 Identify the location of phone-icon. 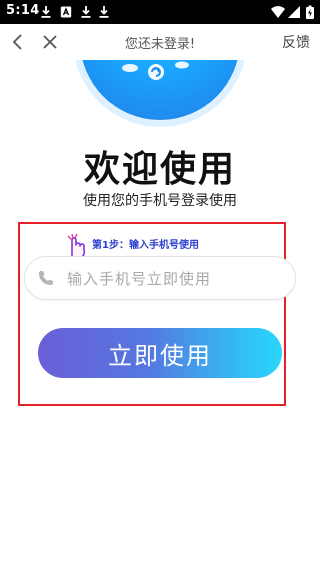
(46, 278).